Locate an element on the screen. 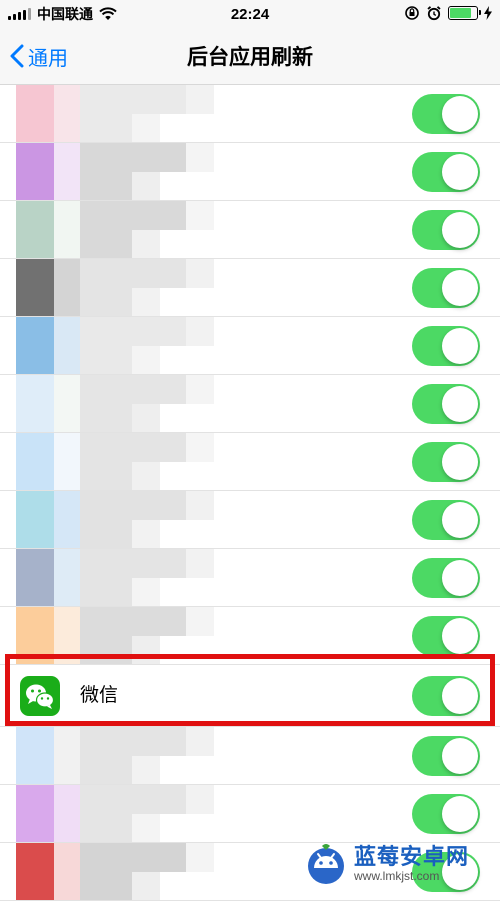  chevron-left-icon is located at coordinates (17, 56).